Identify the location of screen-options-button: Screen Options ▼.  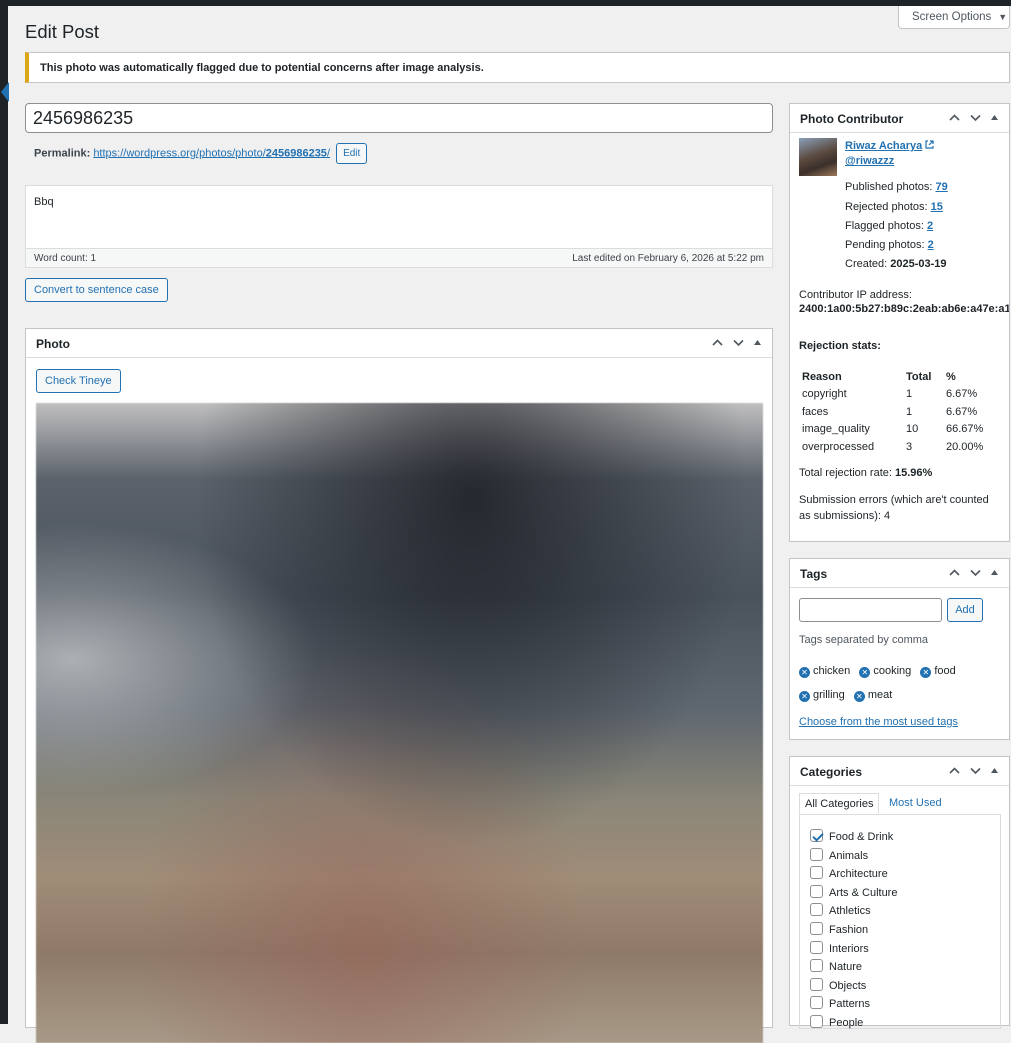
(954, 17).